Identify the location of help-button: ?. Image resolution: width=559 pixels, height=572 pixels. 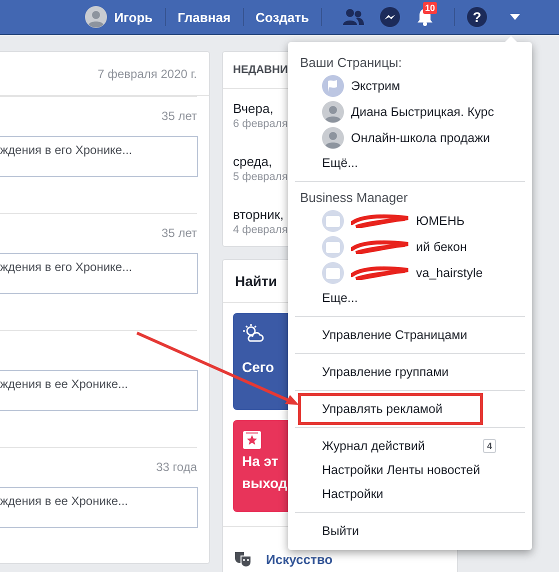
(477, 17).